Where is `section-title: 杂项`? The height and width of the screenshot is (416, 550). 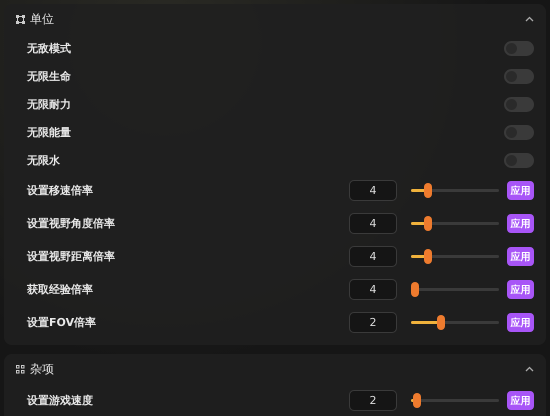 section-title: 杂项 is located at coordinates (42, 369).